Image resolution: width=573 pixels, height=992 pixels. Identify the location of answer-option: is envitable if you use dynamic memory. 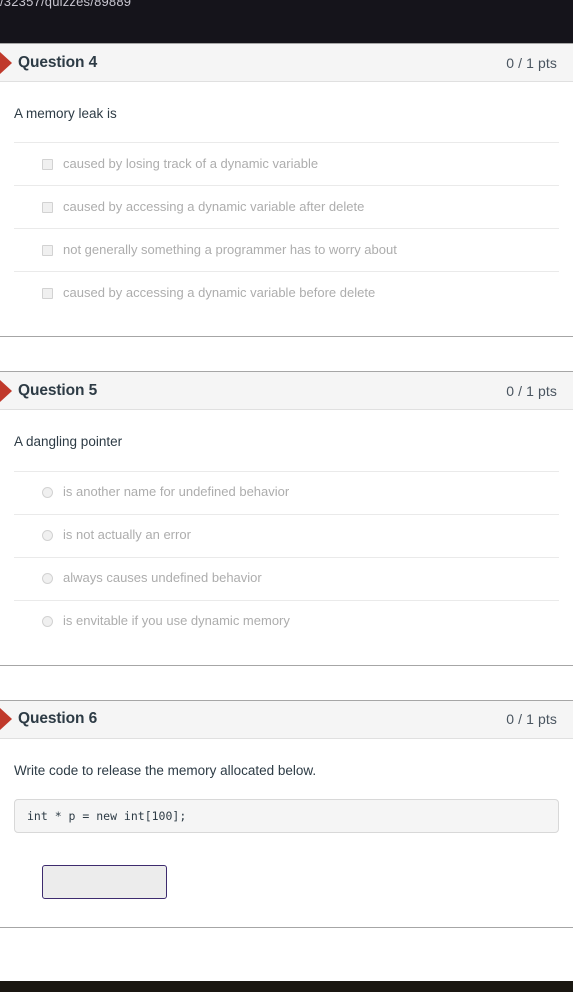
(286, 621).